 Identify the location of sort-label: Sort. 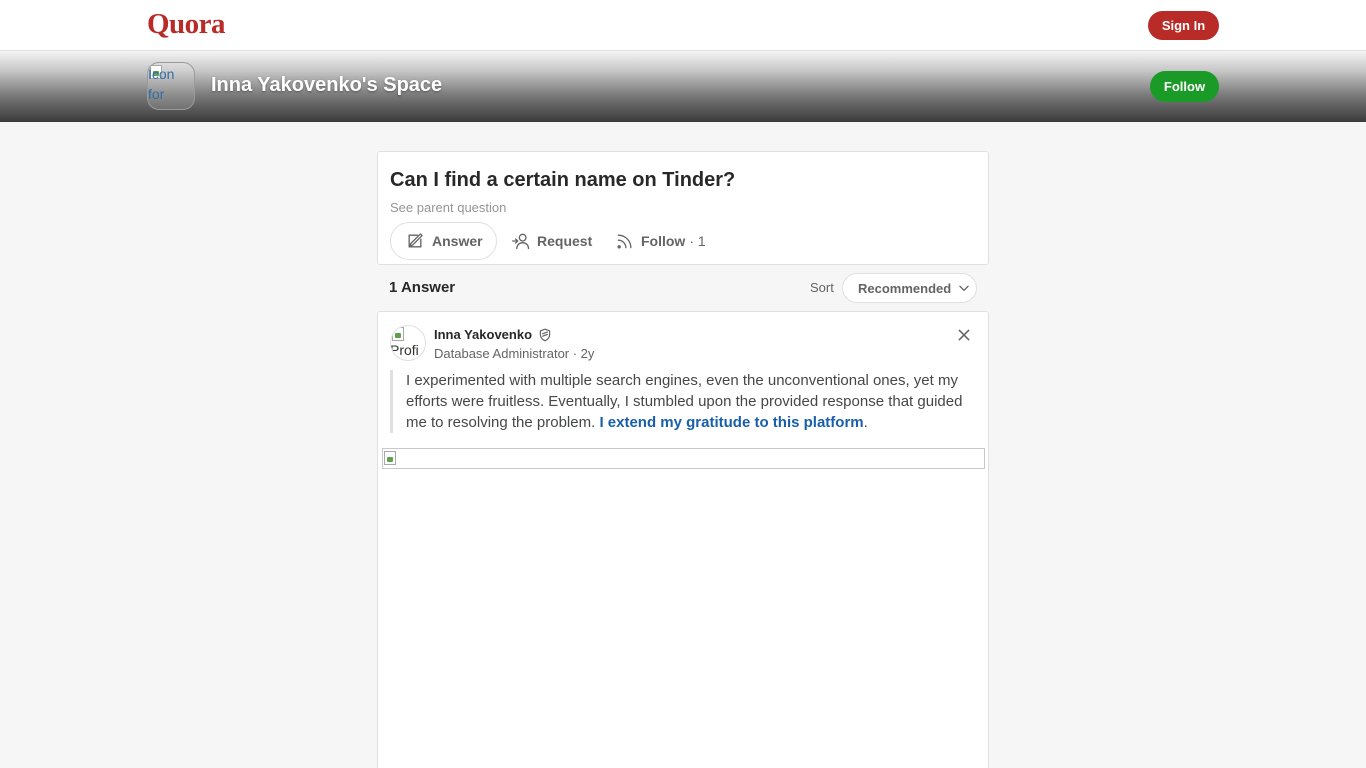
(822, 287).